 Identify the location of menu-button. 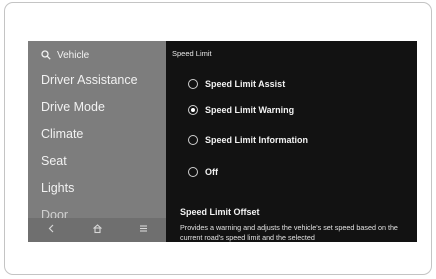
(143, 230).